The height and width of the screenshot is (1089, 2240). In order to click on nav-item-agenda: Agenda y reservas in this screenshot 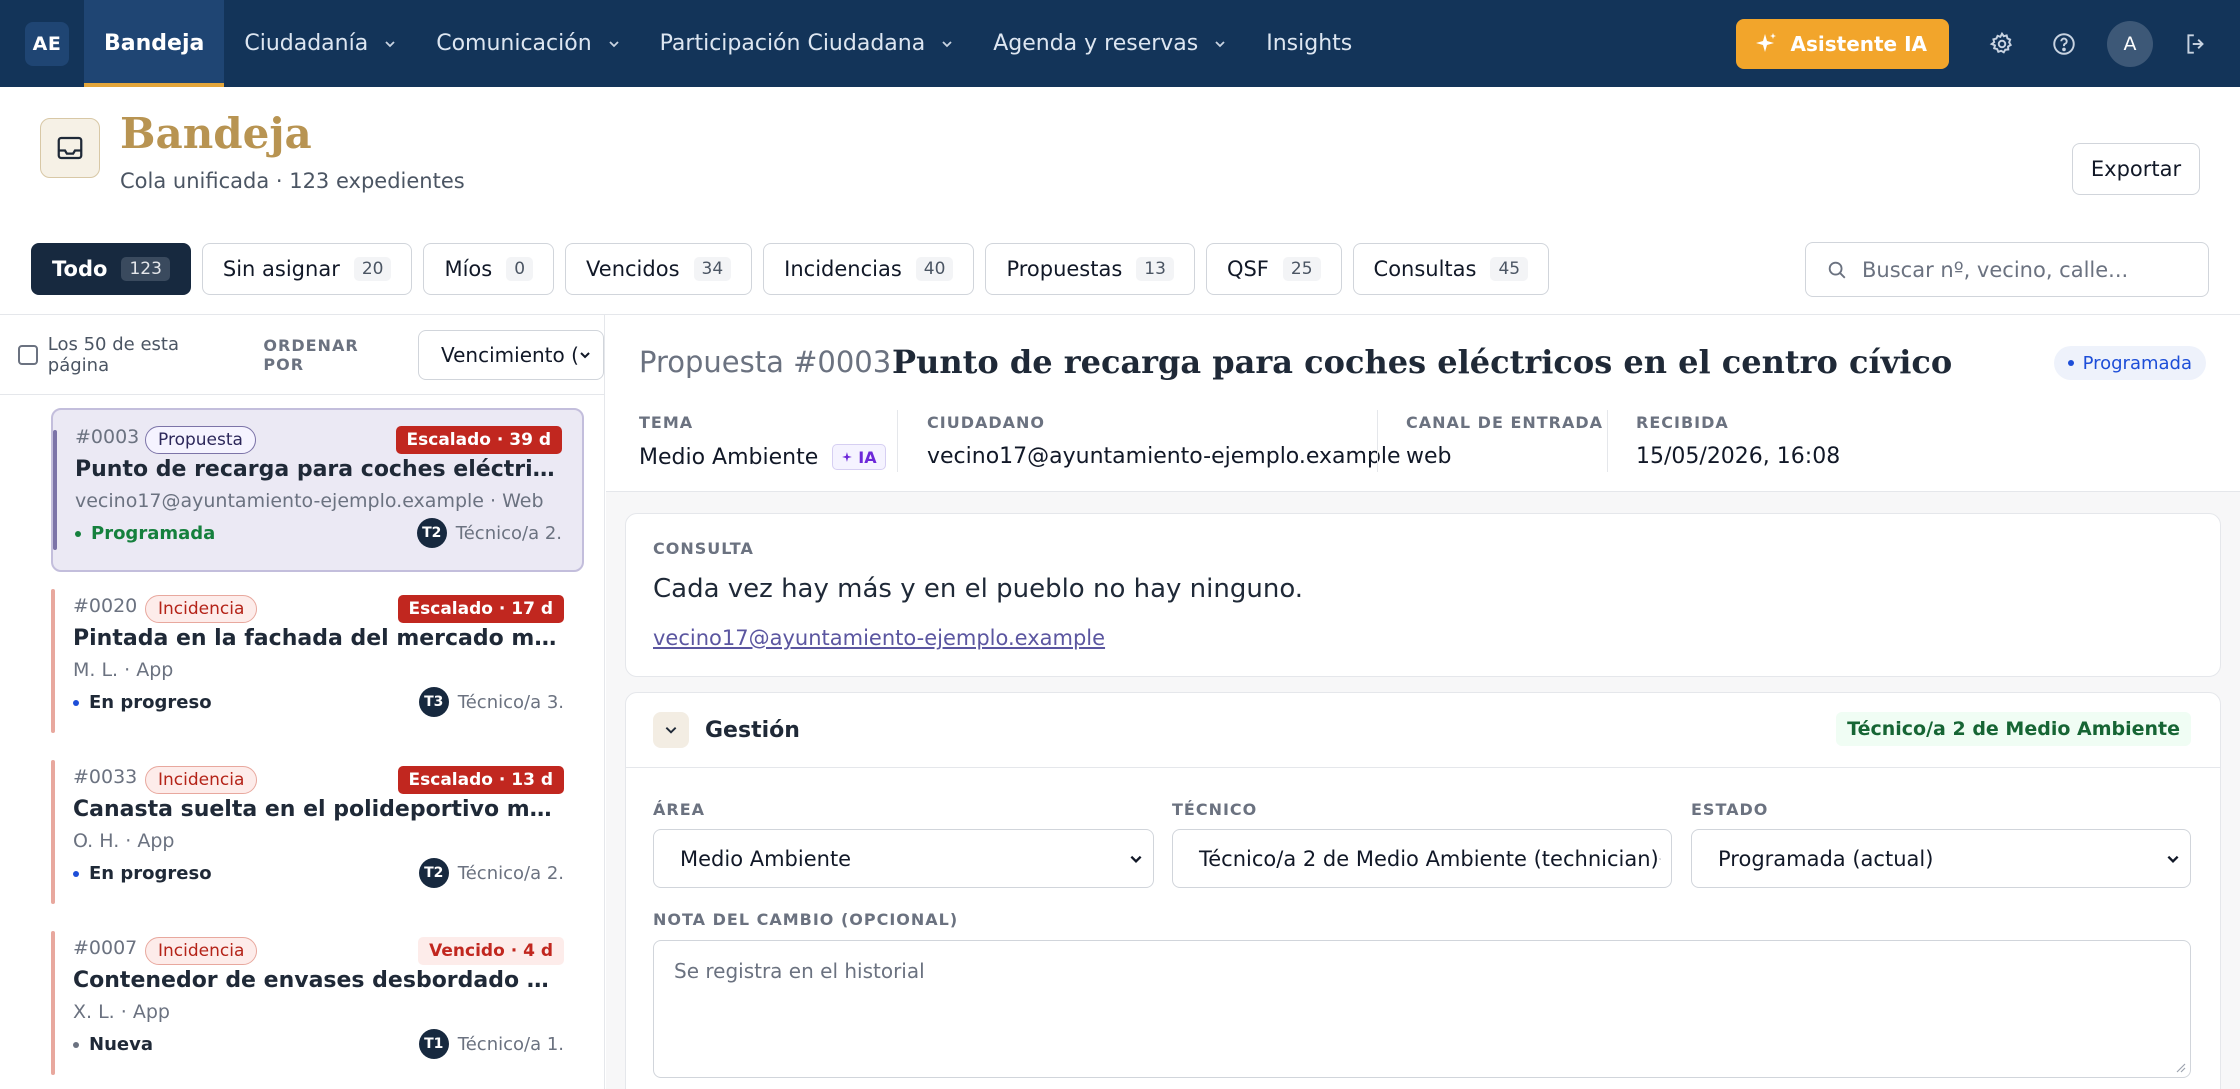, I will do `click(1109, 43)`.